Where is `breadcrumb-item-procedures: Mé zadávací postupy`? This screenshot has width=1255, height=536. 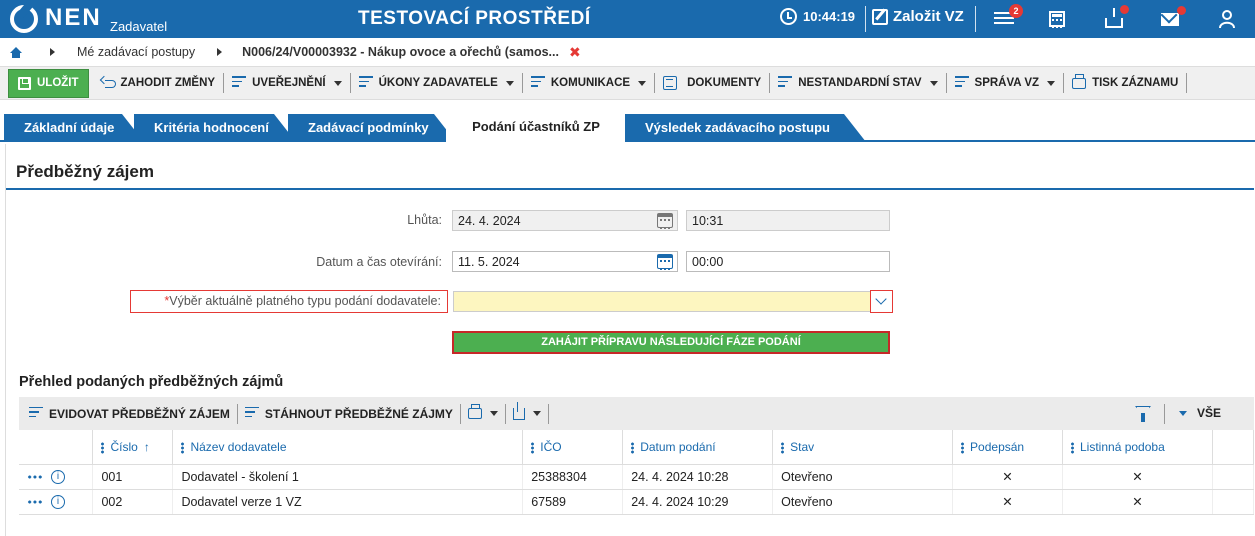 breadcrumb-item-procedures: Mé zadávací postupy is located at coordinates (136, 52).